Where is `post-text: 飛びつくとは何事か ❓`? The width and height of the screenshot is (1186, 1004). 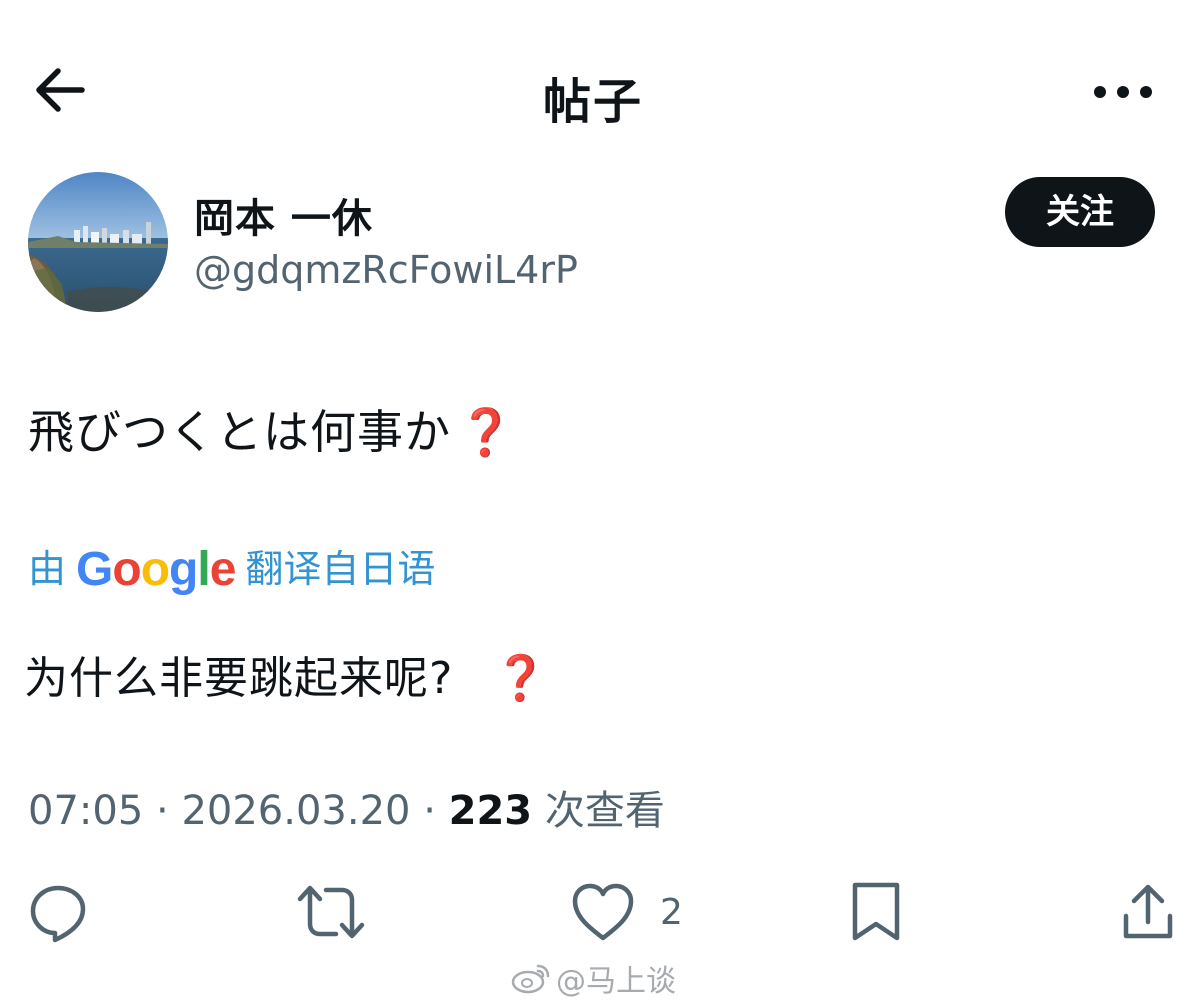 post-text: 飛びつくとは何事か ❓ is located at coordinates (271, 429).